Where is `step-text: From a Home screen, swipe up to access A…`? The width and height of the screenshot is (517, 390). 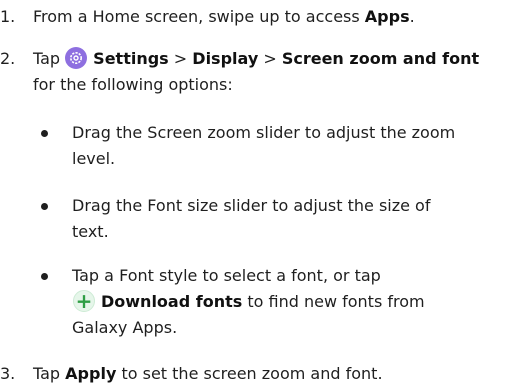
step-text: From a Home screen, swipe up to access A… is located at coordinates (224, 16).